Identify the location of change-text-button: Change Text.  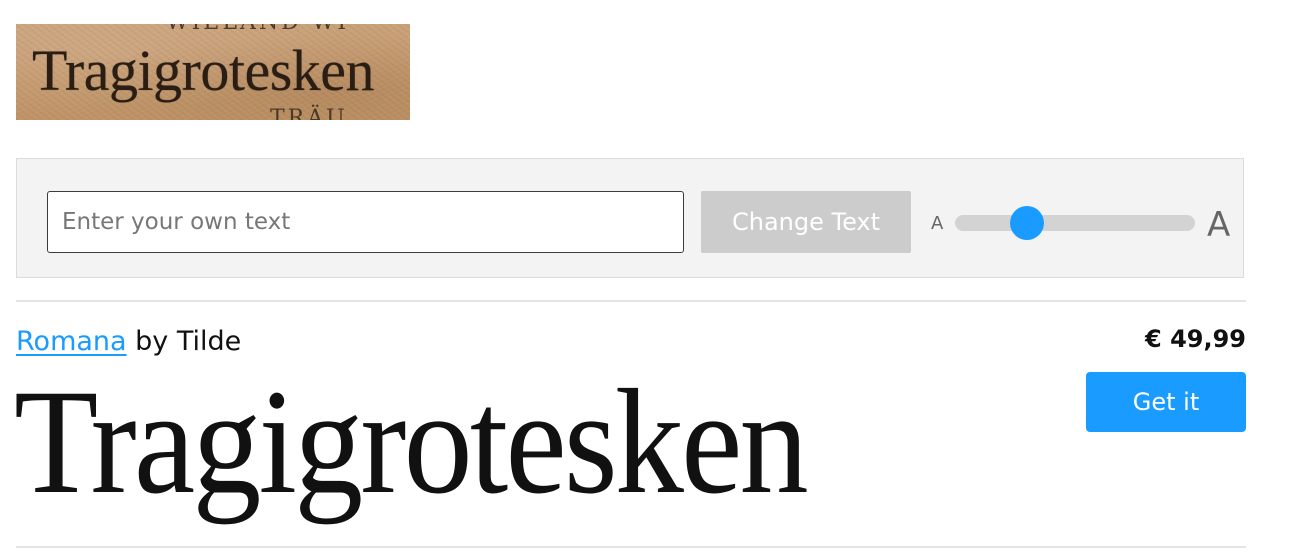
(806, 222).